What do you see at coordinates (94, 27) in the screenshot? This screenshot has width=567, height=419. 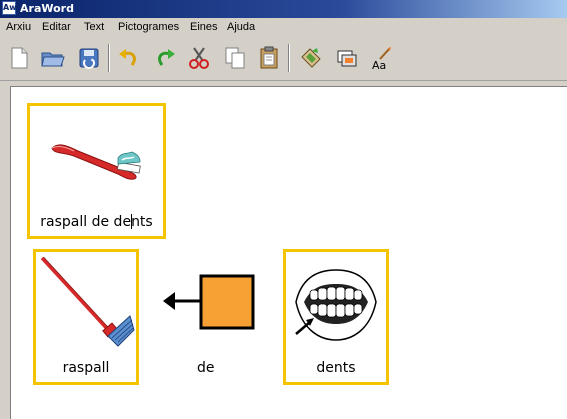 I see `menu-text: Text` at bounding box center [94, 27].